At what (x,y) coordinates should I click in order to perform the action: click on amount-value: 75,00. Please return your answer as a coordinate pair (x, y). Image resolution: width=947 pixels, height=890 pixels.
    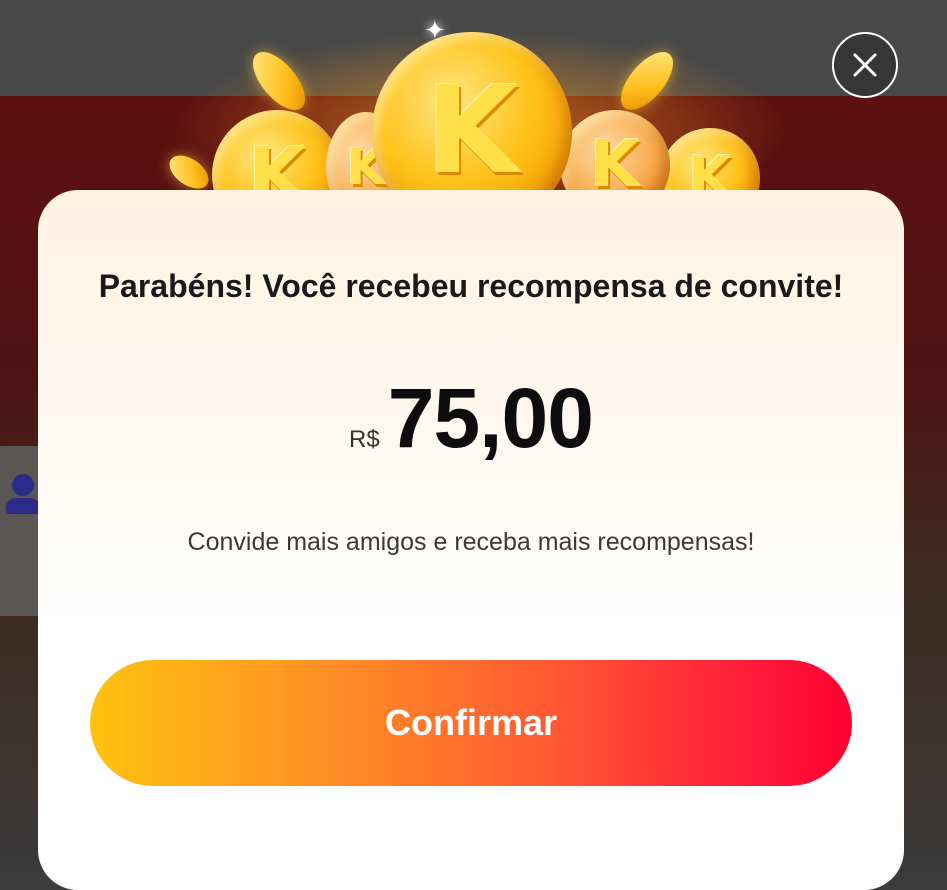
    Looking at the image, I should click on (490, 418).